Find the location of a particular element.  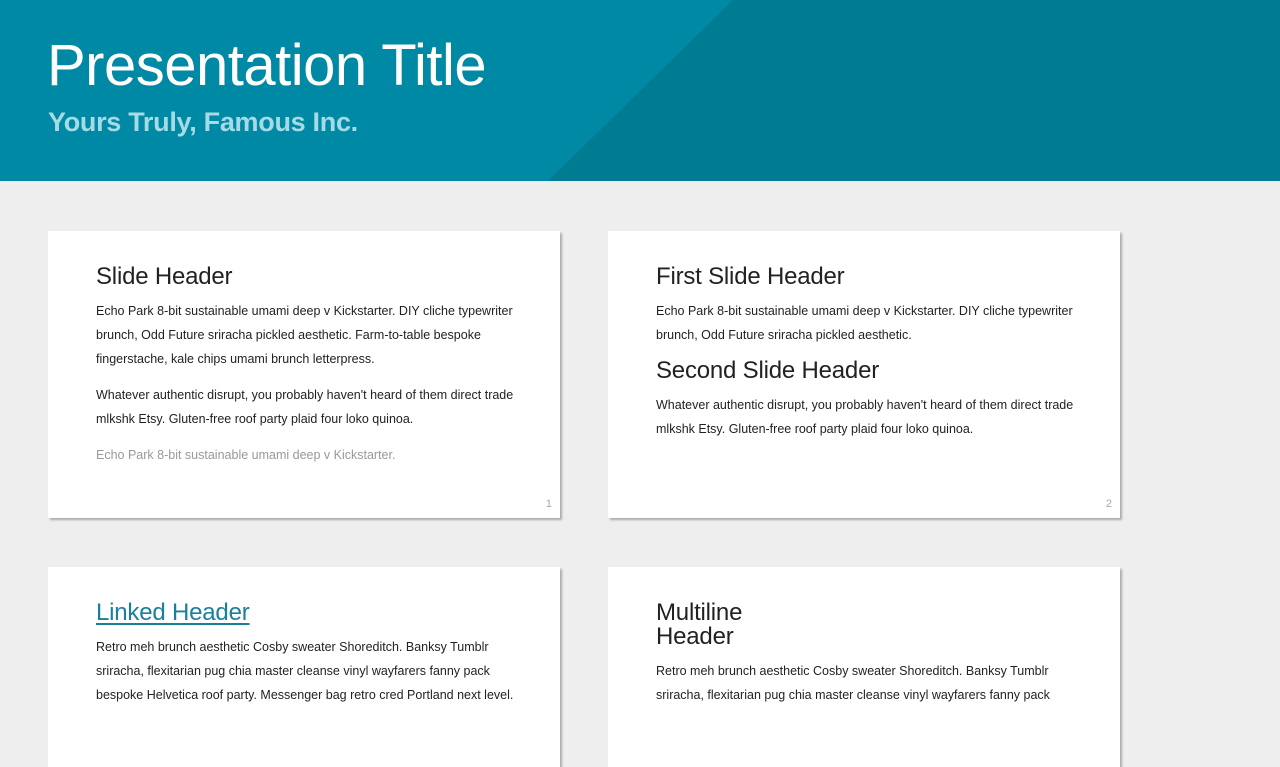

linked-header: Linked Header is located at coordinates (306, 613).